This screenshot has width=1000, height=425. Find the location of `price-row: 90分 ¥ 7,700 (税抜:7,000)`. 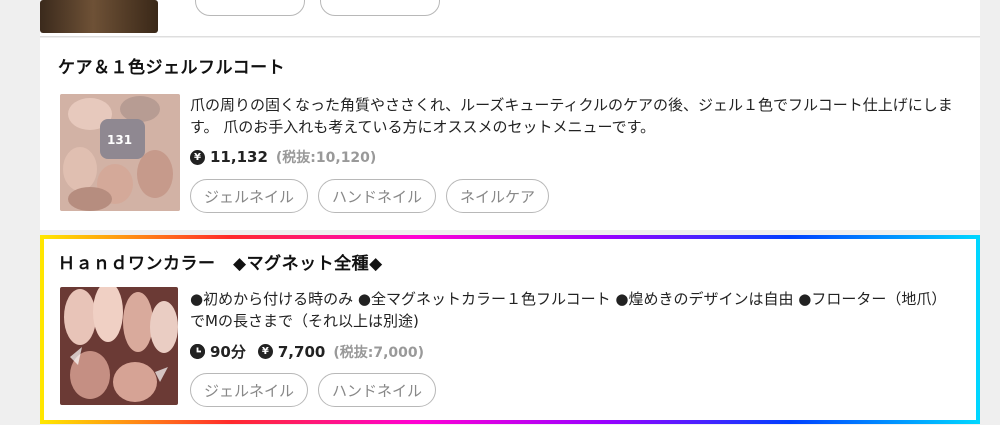

price-row: 90分 ¥ 7,700 (税抜:7,000) is located at coordinates (307, 351).